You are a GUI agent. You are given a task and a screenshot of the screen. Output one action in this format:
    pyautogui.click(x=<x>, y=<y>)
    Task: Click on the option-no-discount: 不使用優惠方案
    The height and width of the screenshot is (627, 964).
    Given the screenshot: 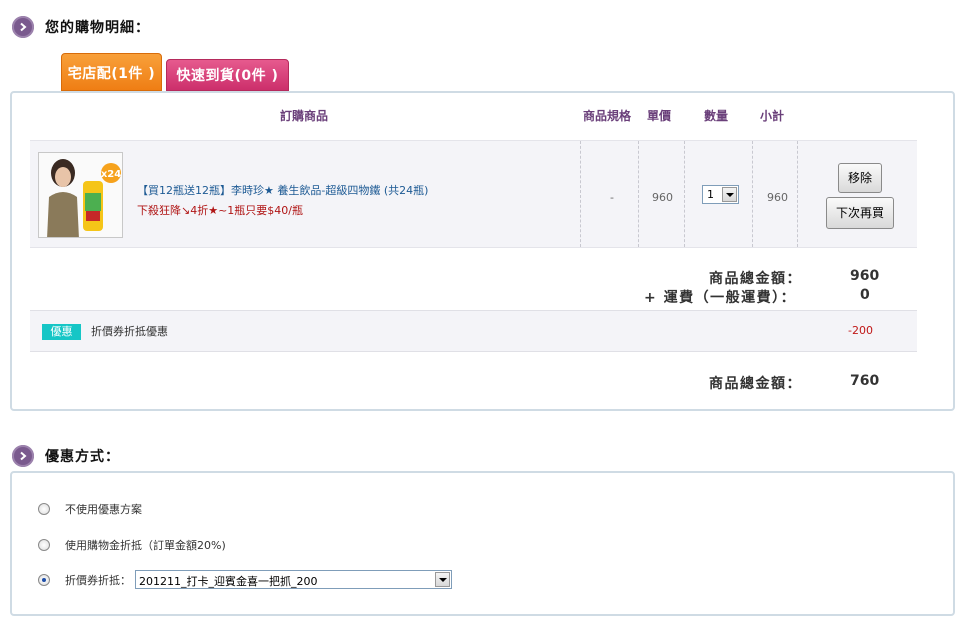 What is the action you would take?
    pyautogui.click(x=90, y=509)
    